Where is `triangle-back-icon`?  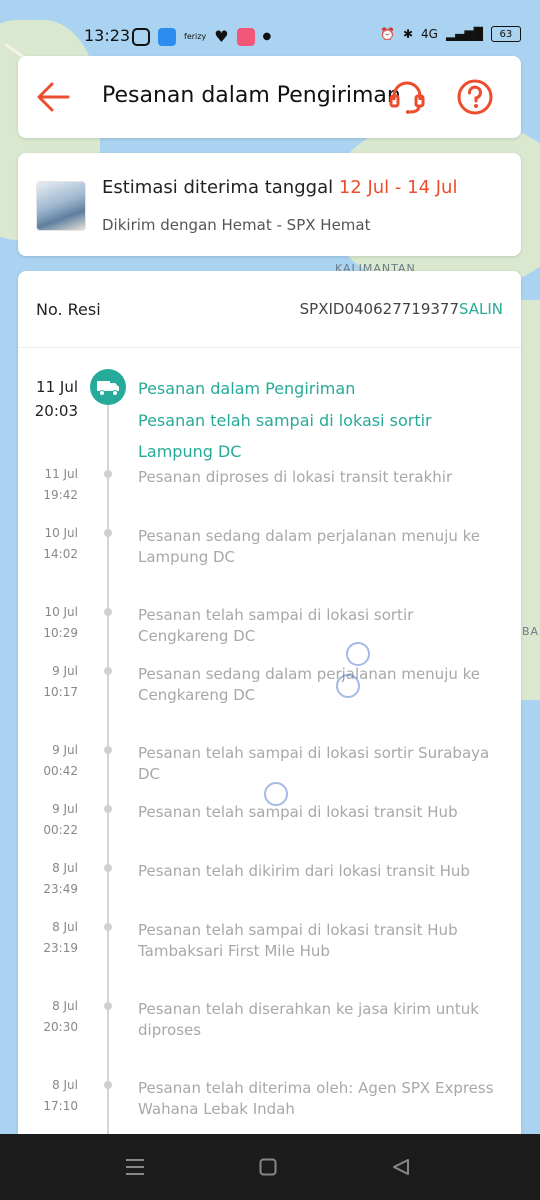
triangle-back-icon is located at coordinates (401, 1167).